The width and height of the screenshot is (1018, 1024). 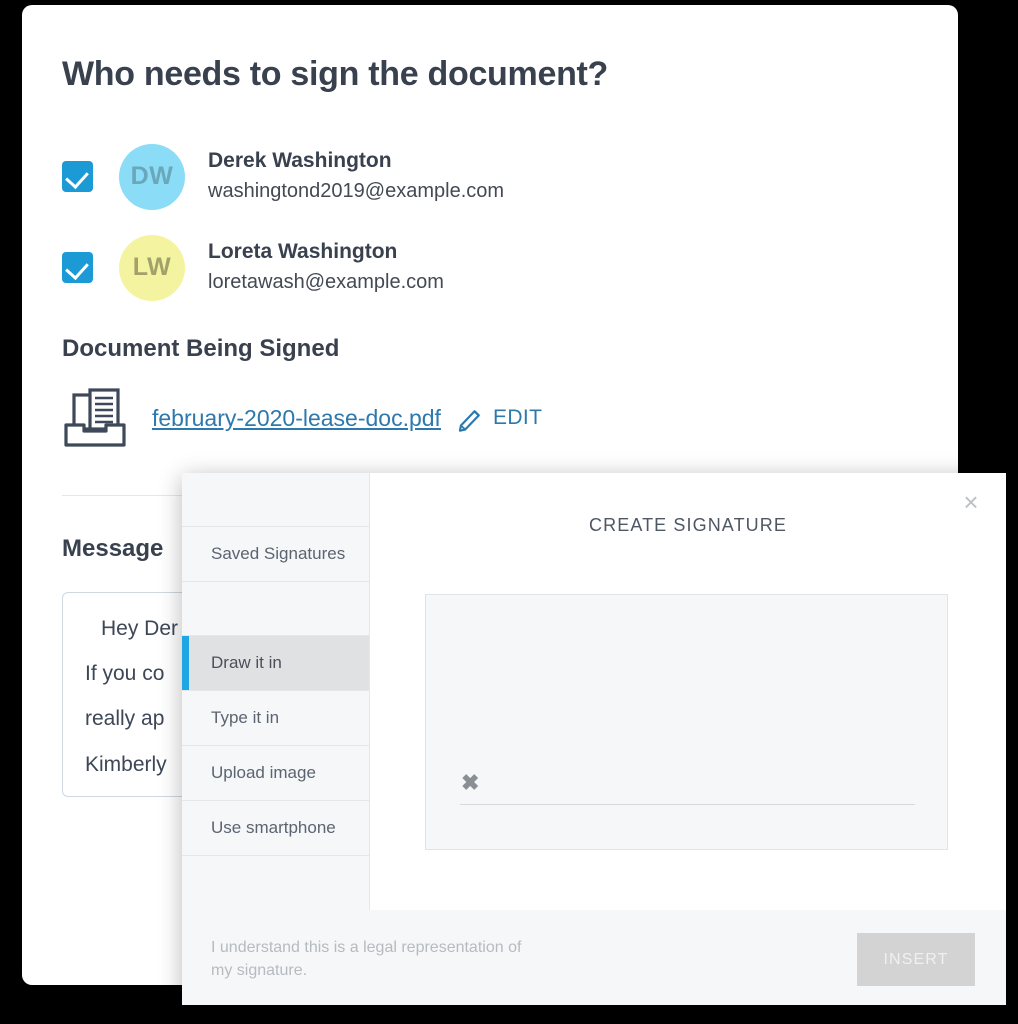 I want to click on signer-checkbox-loreta, so click(x=77, y=267).